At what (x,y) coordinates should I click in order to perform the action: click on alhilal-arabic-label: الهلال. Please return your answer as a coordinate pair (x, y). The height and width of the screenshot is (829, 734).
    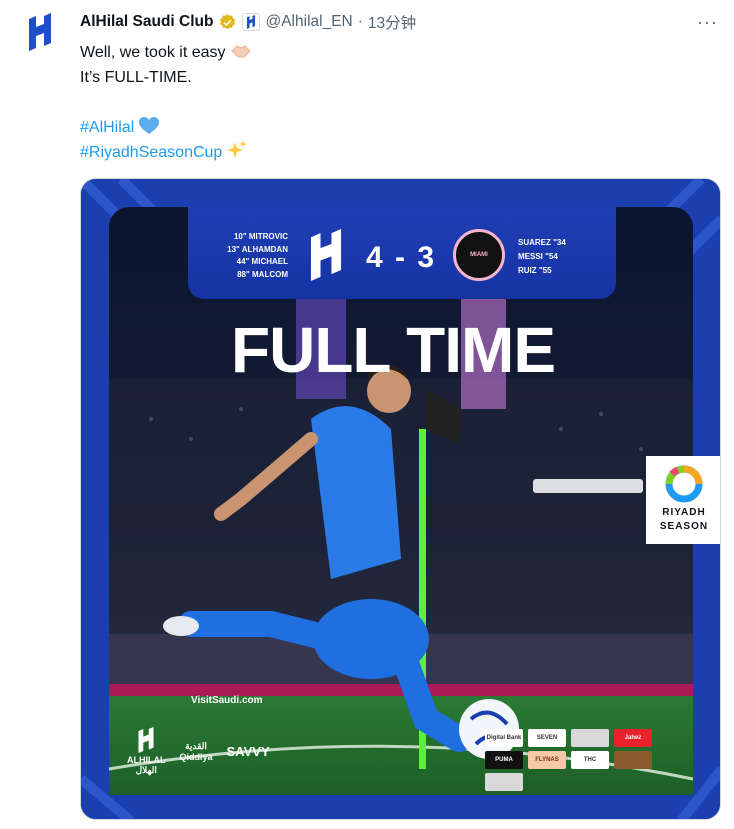
    Looking at the image, I should click on (146, 770).